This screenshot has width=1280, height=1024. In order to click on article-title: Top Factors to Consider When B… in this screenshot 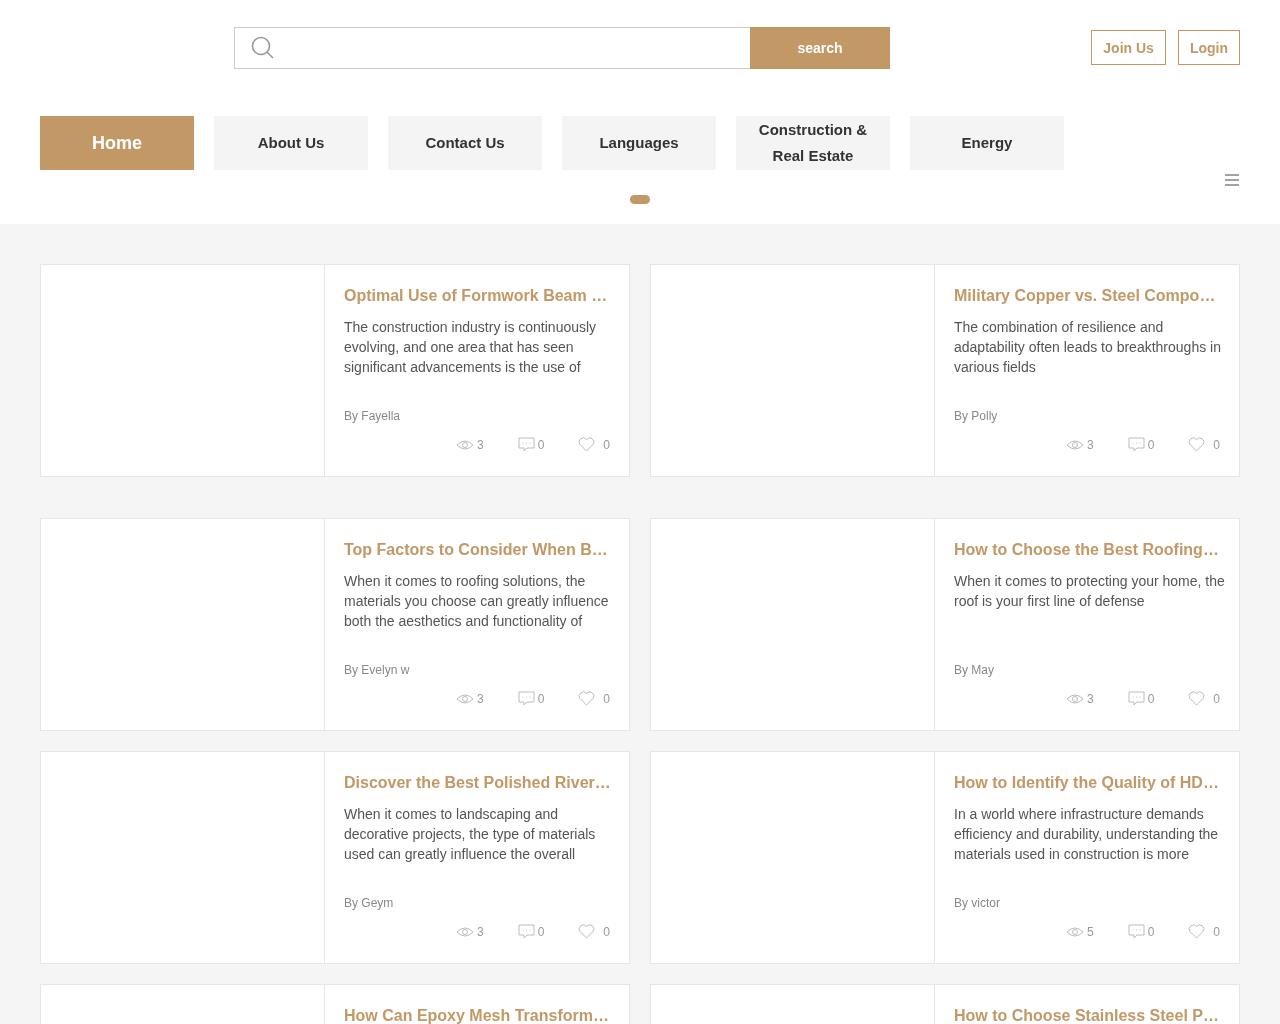, I will do `click(480, 550)`.